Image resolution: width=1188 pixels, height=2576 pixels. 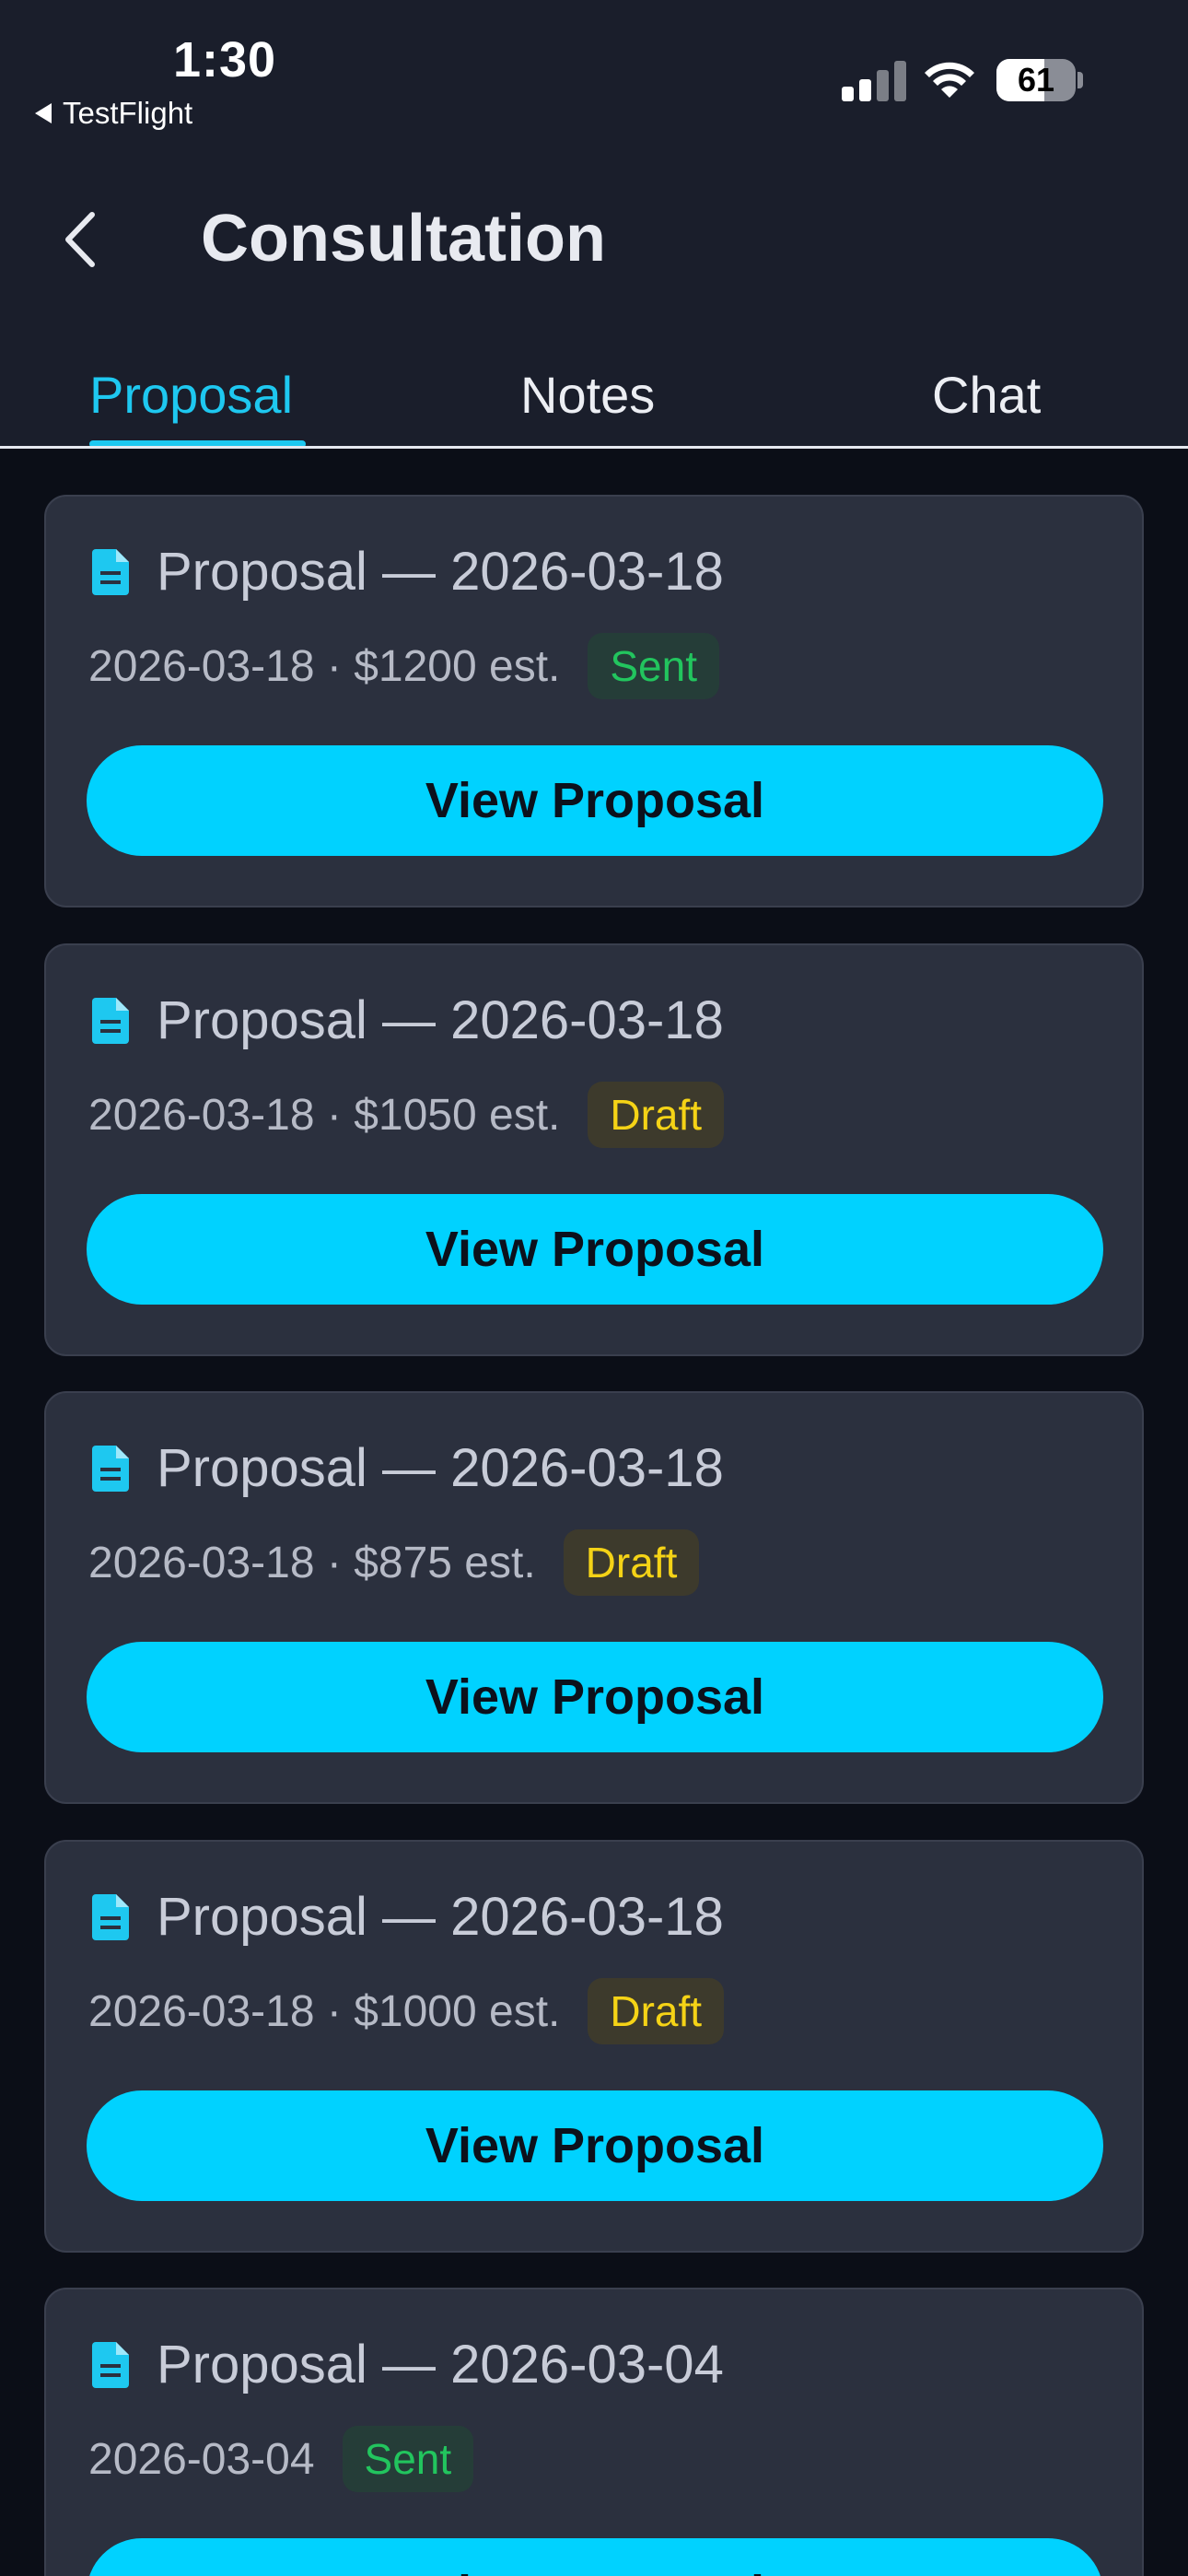 What do you see at coordinates (949, 80) in the screenshot?
I see `wifi-icon` at bounding box center [949, 80].